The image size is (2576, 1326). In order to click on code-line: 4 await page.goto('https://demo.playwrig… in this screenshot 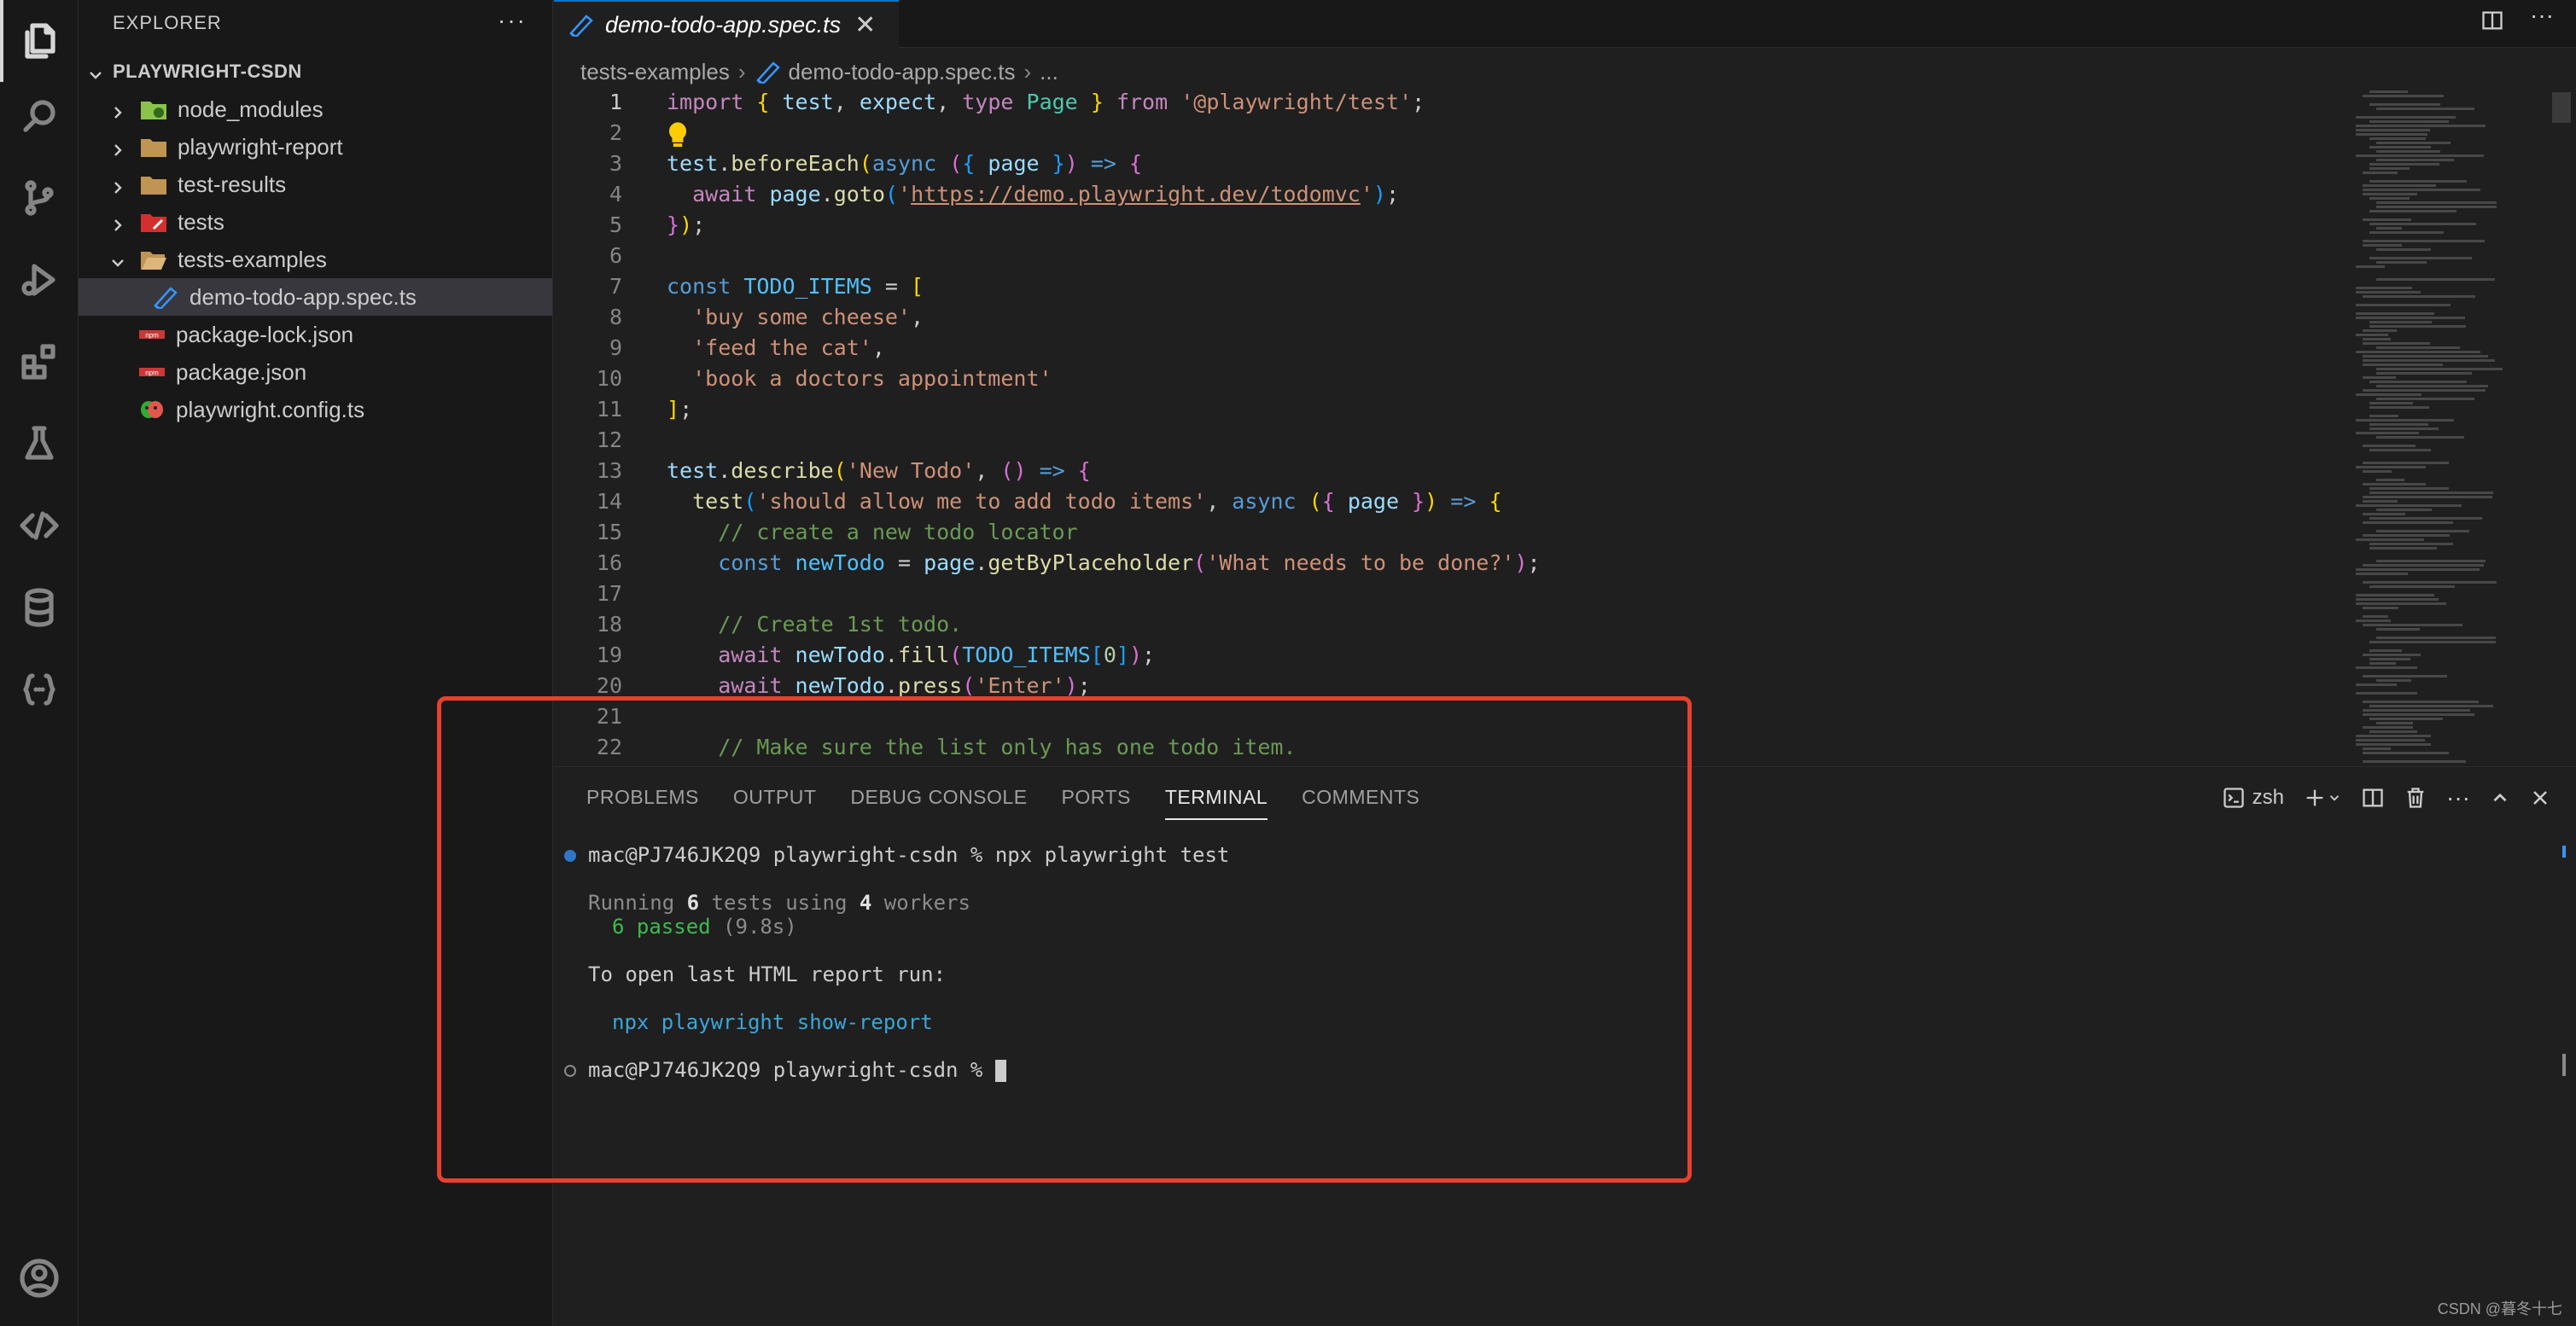, I will do `click(1450, 194)`.